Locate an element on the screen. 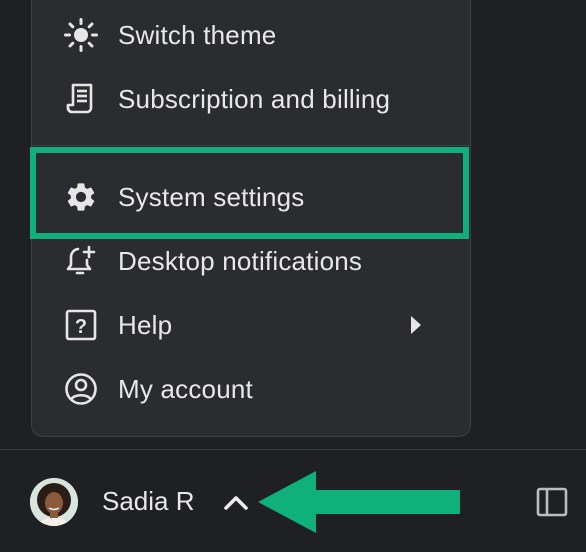 This screenshot has height=552, width=586. menu-item-system-settings: System settings is located at coordinates (234, 197).